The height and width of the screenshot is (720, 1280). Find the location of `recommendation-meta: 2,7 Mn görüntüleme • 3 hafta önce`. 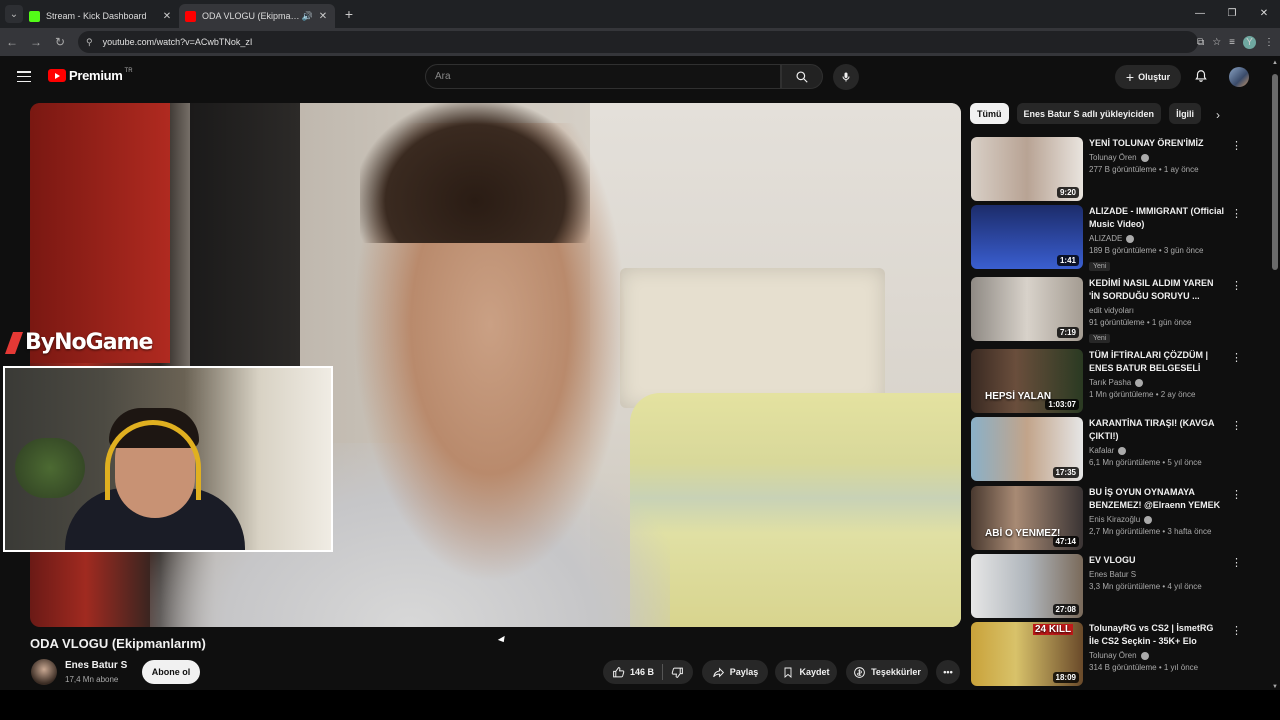

recommendation-meta: 2,7 Mn görüntüleme • 3 hafta önce is located at coordinates (1150, 531).